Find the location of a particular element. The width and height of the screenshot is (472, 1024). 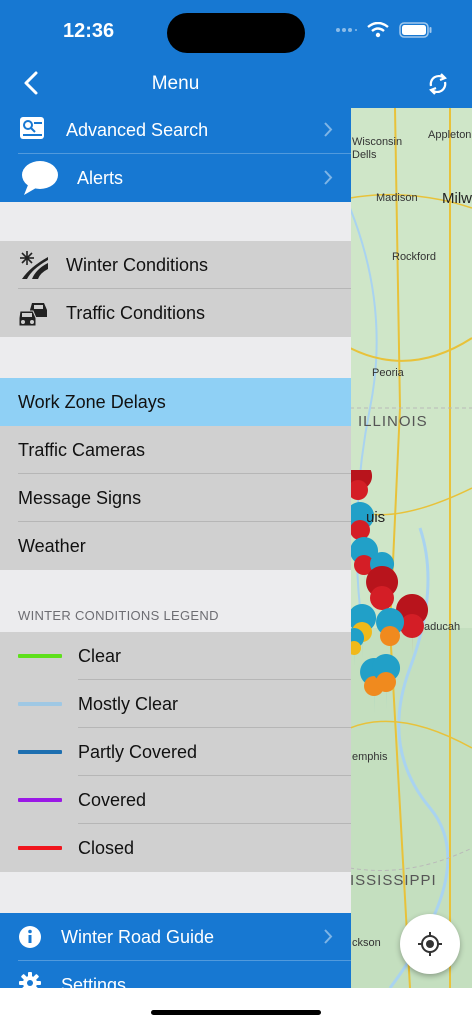

map-label-madison: Madison is located at coordinates (397, 198).